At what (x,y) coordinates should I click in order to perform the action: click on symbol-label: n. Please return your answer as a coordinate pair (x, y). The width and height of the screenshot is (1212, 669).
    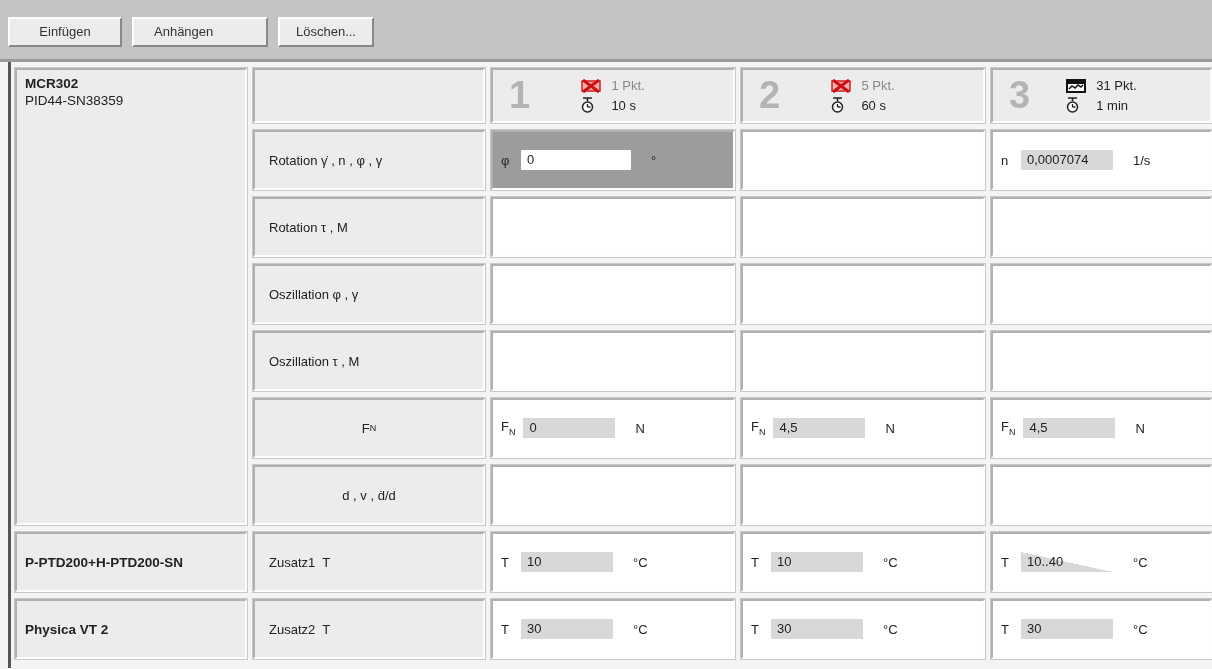
    Looking at the image, I should click on (1005, 160).